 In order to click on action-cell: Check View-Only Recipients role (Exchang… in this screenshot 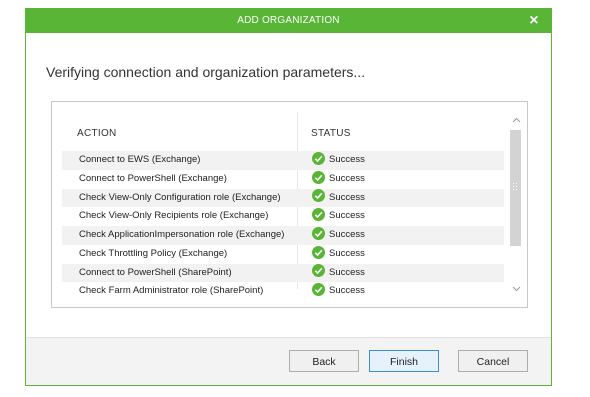, I will do `click(174, 216)`.